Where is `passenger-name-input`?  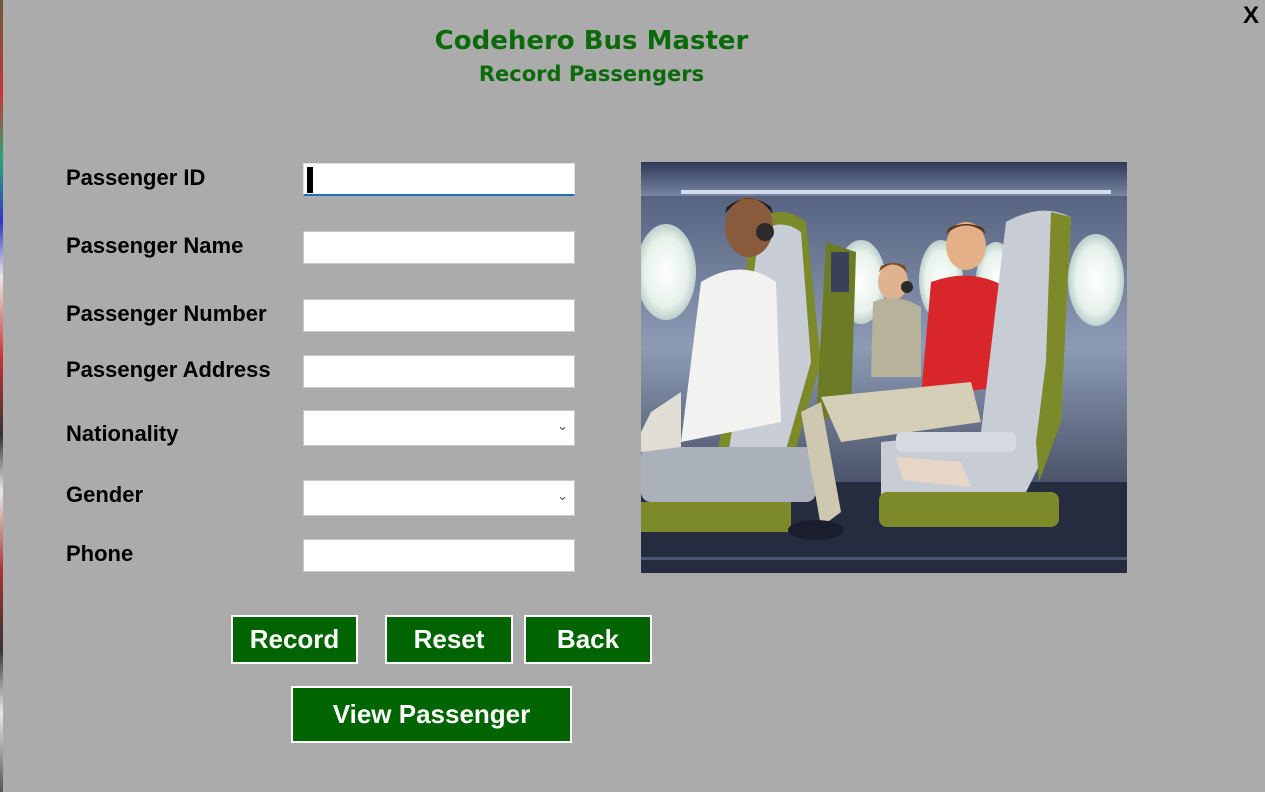 passenger-name-input is located at coordinates (439, 247).